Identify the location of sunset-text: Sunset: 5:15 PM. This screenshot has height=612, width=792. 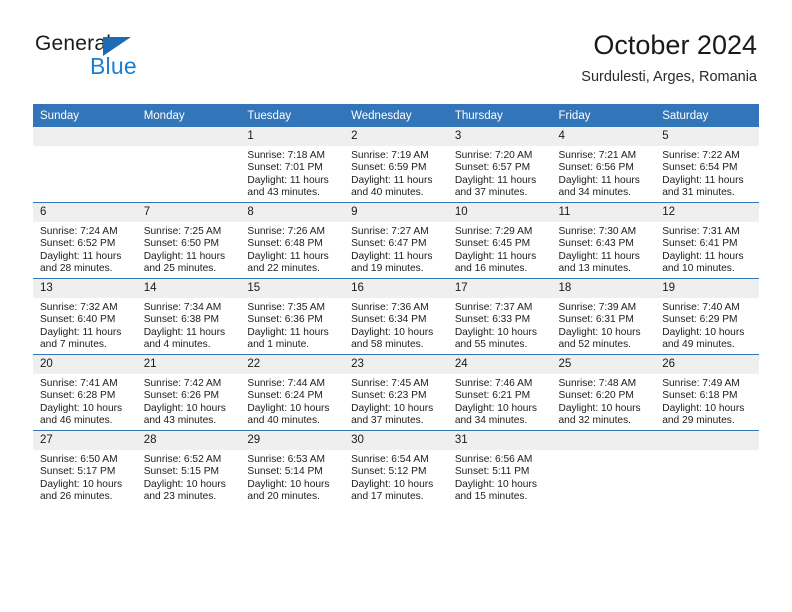
(181, 472).